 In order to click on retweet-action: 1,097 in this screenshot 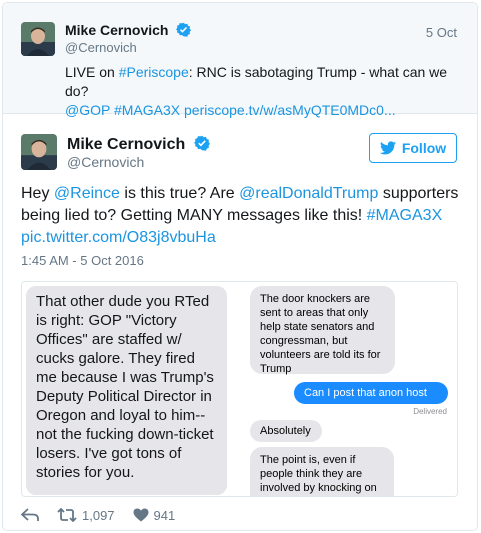, I will do `click(86, 515)`.